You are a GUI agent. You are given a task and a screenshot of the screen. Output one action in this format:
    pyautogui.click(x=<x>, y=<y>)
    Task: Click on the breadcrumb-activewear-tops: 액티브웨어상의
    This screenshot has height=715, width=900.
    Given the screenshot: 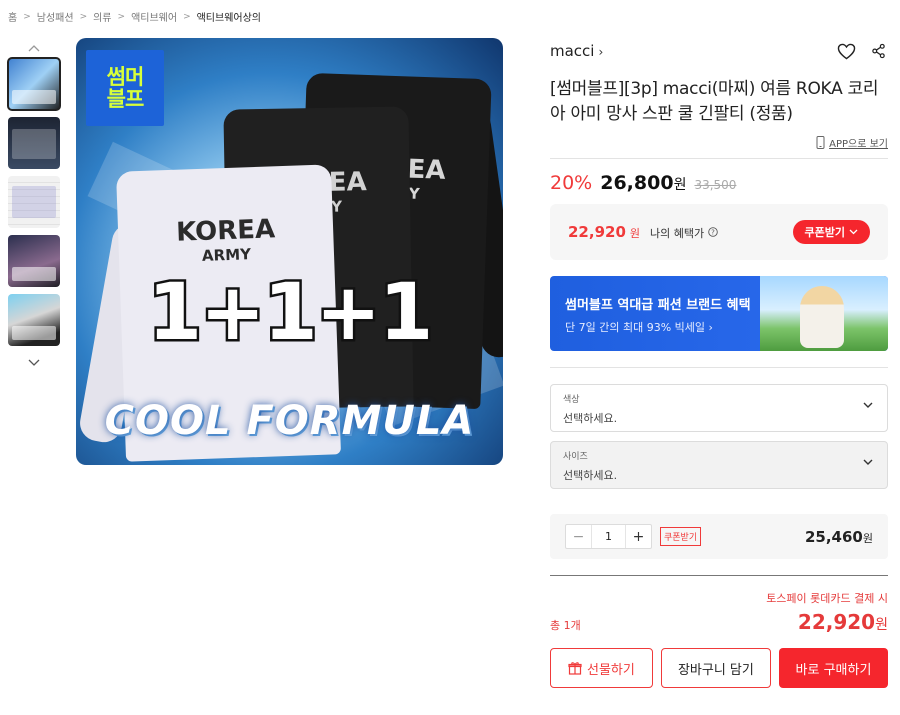 What is the action you would take?
    pyautogui.click(x=229, y=16)
    